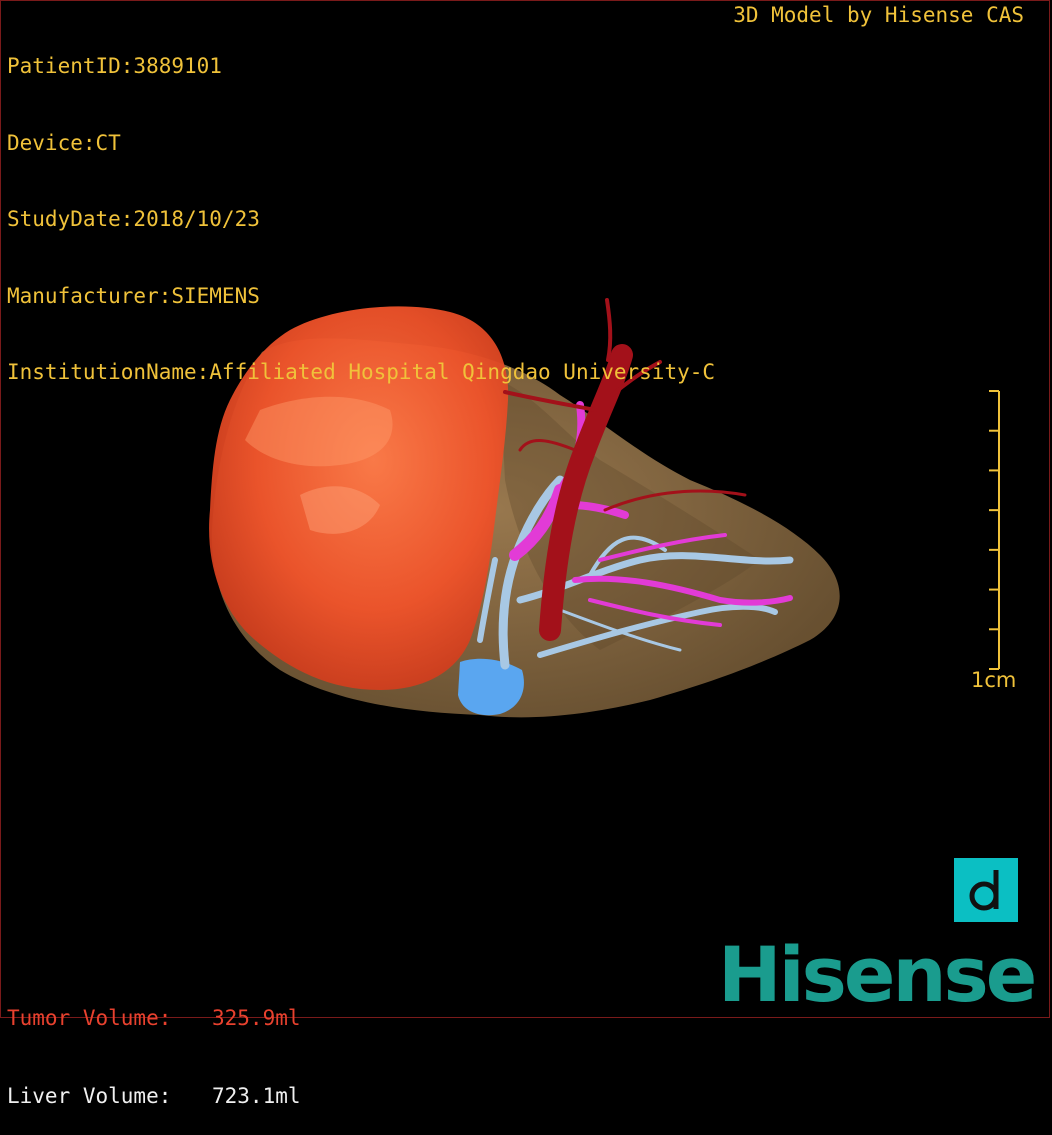 Image resolution: width=1052 pixels, height=1135 pixels. Describe the element at coordinates (994, 530) in the screenshot. I see `scale-bar` at that location.